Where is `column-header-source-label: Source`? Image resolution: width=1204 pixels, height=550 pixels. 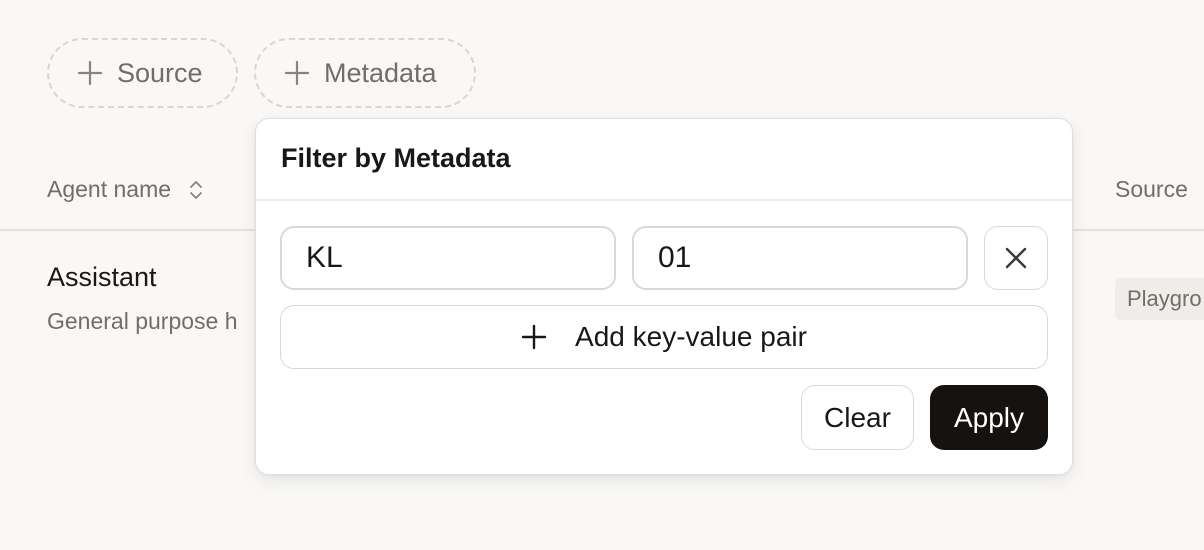 column-header-source-label: Source is located at coordinates (1151, 189).